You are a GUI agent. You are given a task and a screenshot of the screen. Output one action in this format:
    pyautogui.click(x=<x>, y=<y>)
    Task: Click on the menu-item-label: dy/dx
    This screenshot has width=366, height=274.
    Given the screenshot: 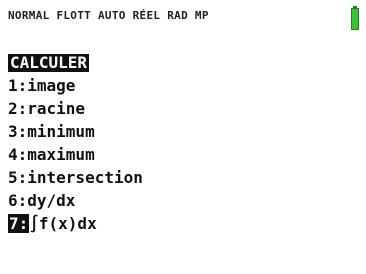 What is the action you would take?
    pyautogui.click(x=51, y=200)
    